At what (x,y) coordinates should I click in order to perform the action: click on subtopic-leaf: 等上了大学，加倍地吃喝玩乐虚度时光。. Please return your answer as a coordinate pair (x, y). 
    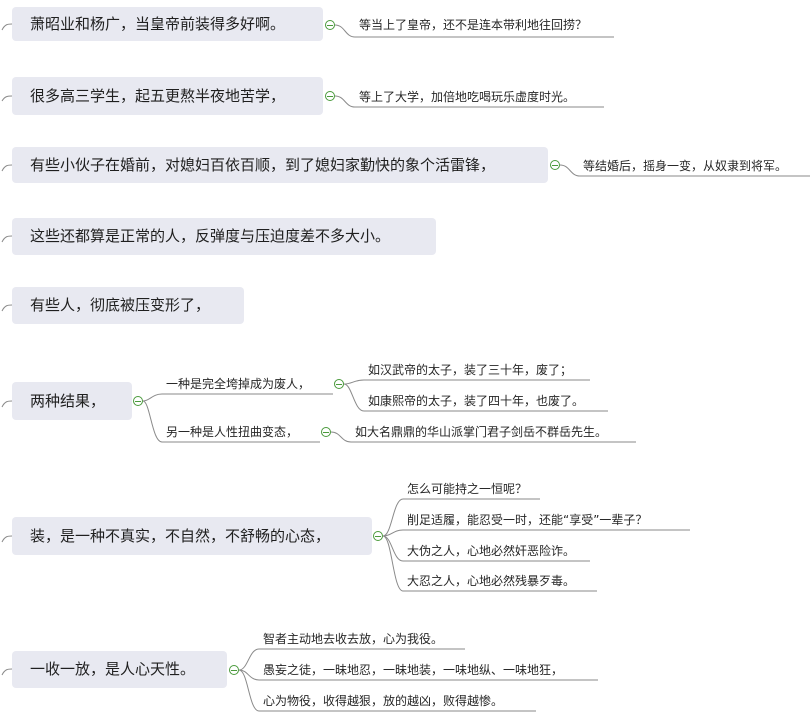
    Looking at the image, I should click on (467, 97).